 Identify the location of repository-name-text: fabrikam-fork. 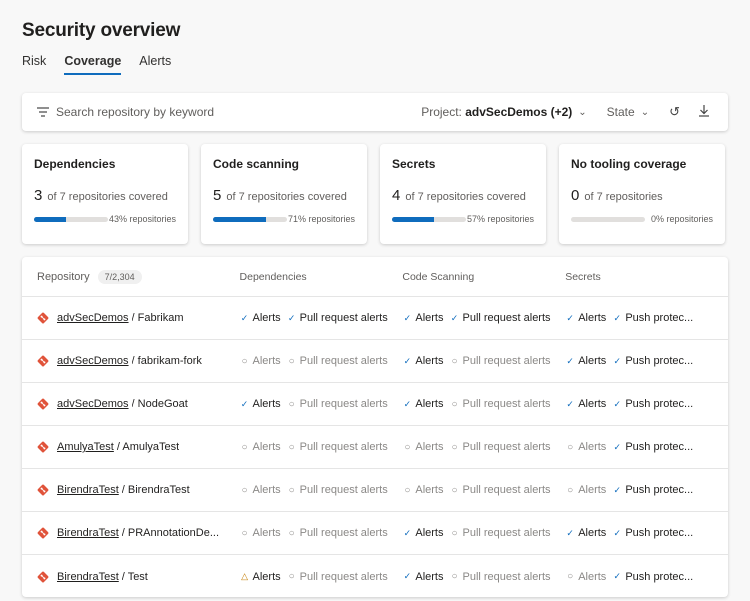
(169, 361).